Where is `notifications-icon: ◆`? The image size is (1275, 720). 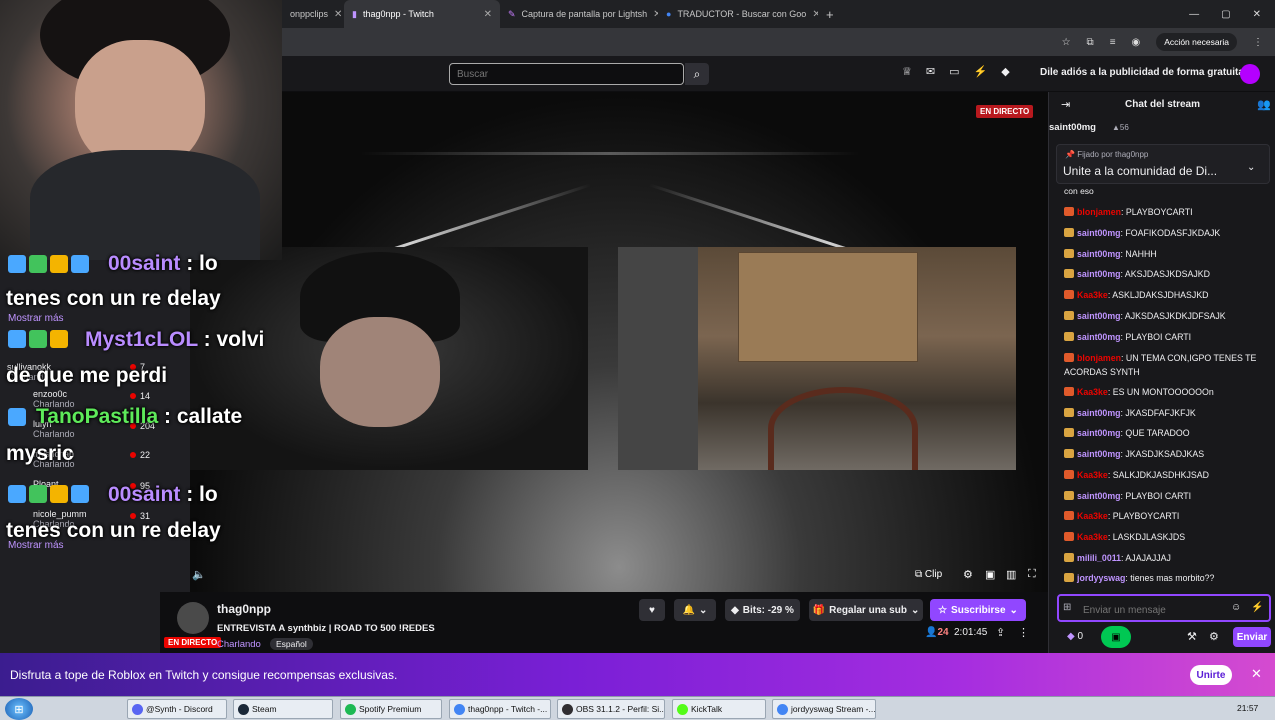 notifications-icon: ◆ is located at coordinates (1005, 71).